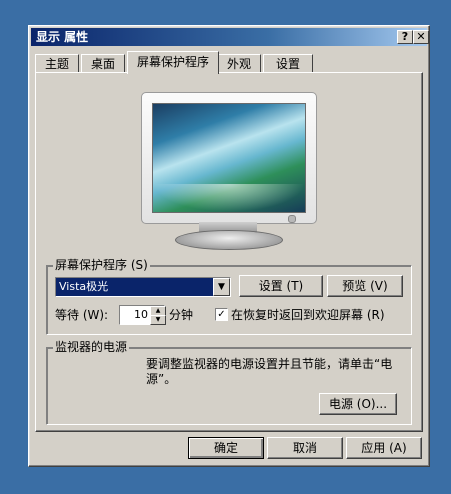 The image size is (451, 494). What do you see at coordinates (269, 364) in the screenshot?
I see `power-description-line1: 要调整监视器的电源设置并且节能，请单击“电` at bounding box center [269, 364].